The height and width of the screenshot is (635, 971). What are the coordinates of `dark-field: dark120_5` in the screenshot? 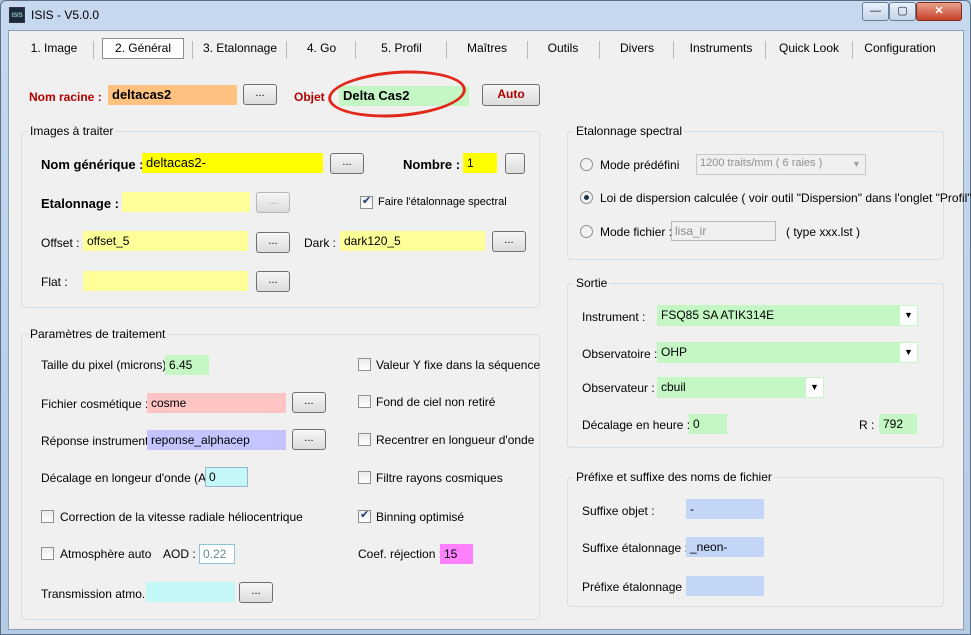 It's located at (412, 241).